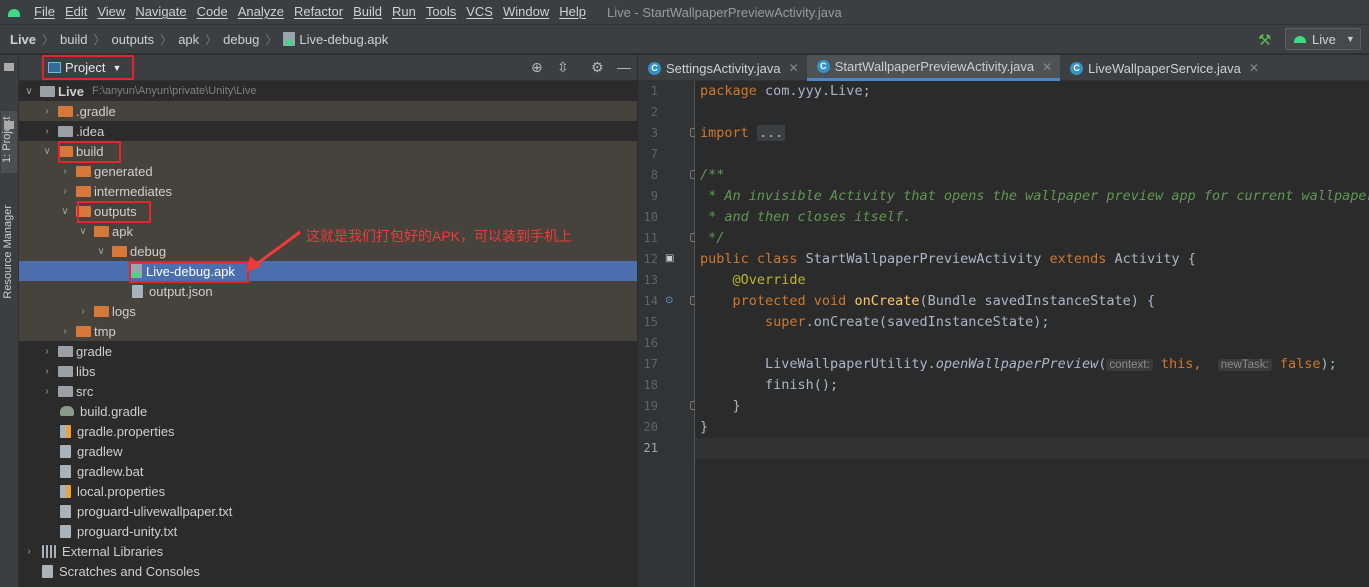  Describe the element at coordinates (328, 471) in the screenshot. I see `tree-row: gradlew.bat` at that location.